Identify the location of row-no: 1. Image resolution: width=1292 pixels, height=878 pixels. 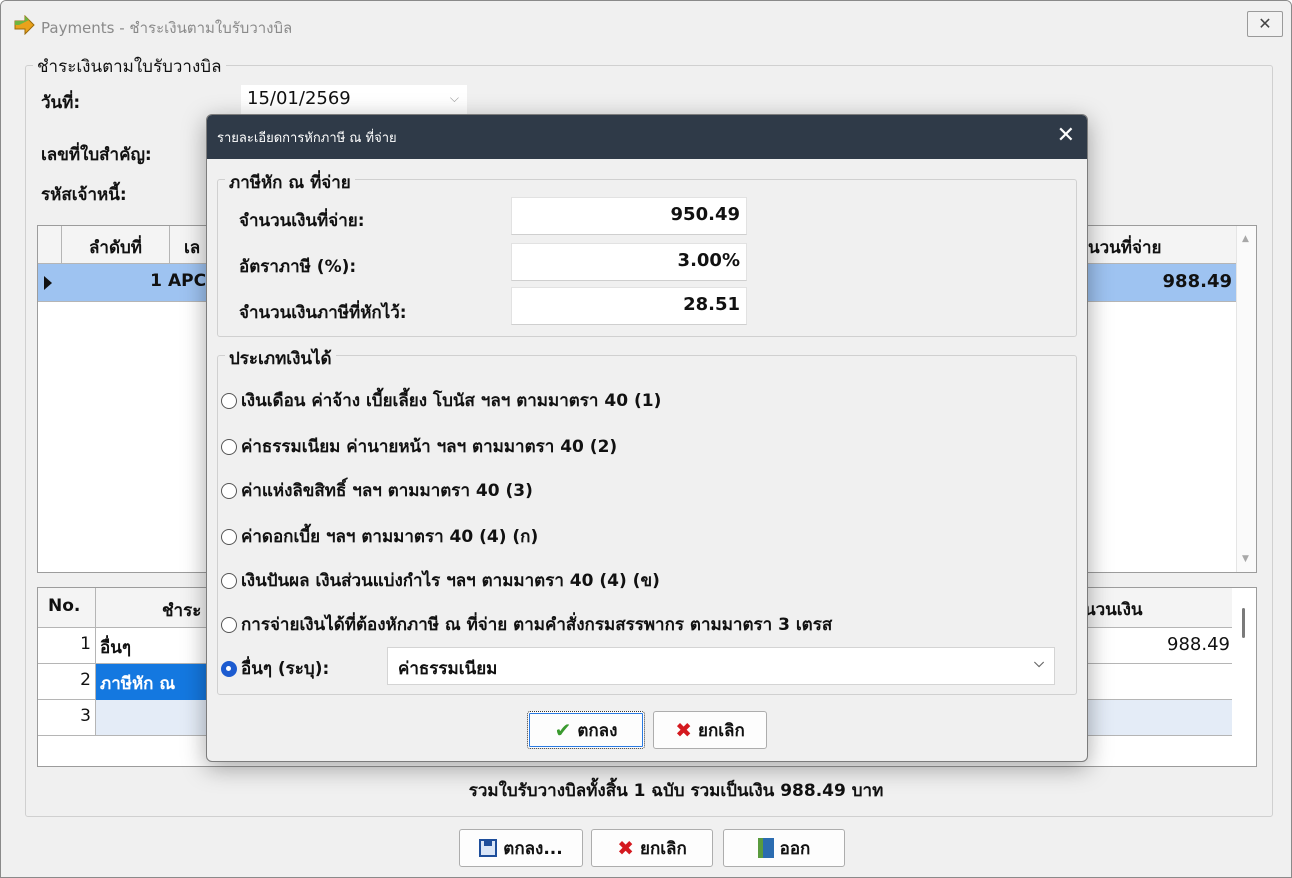
(67, 645).